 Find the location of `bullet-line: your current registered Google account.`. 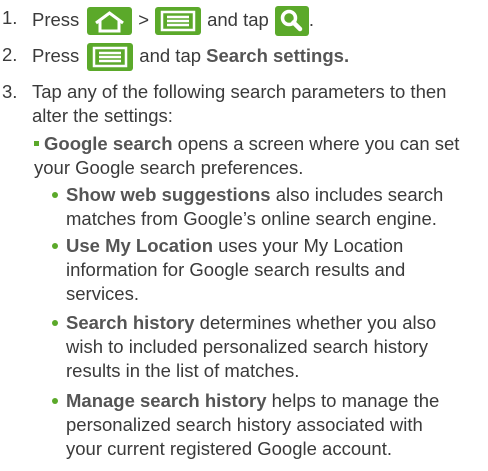

bullet-line: your current registered Google account. is located at coordinates (229, 448).